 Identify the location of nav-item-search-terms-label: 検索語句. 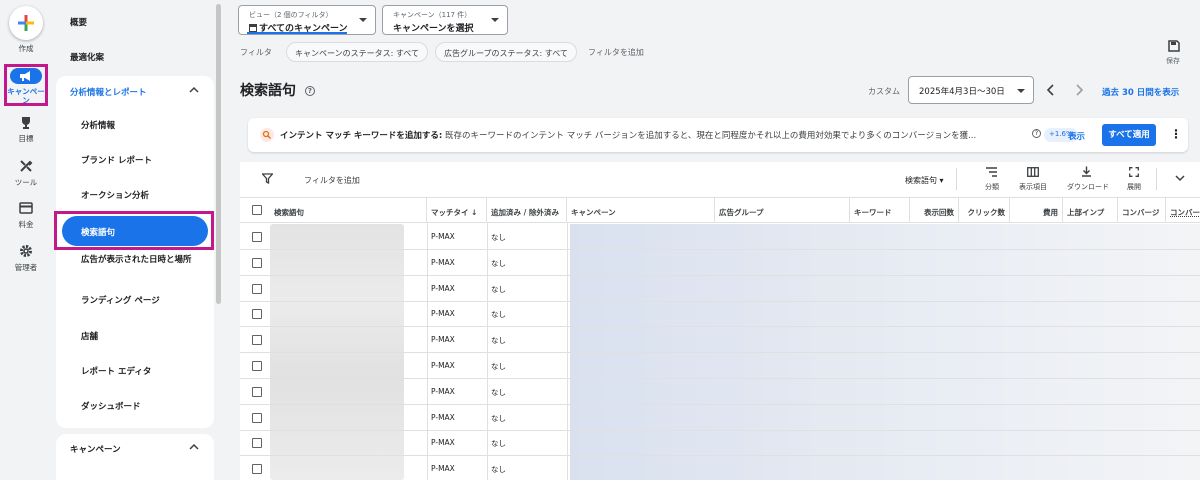
(98, 233).